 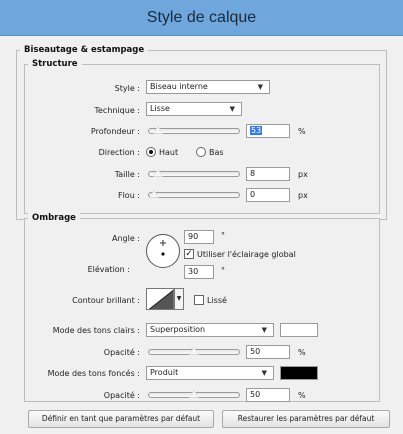 What do you see at coordinates (158, 173) in the screenshot?
I see `size-slider-thumb` at bounding box center [158, 173].